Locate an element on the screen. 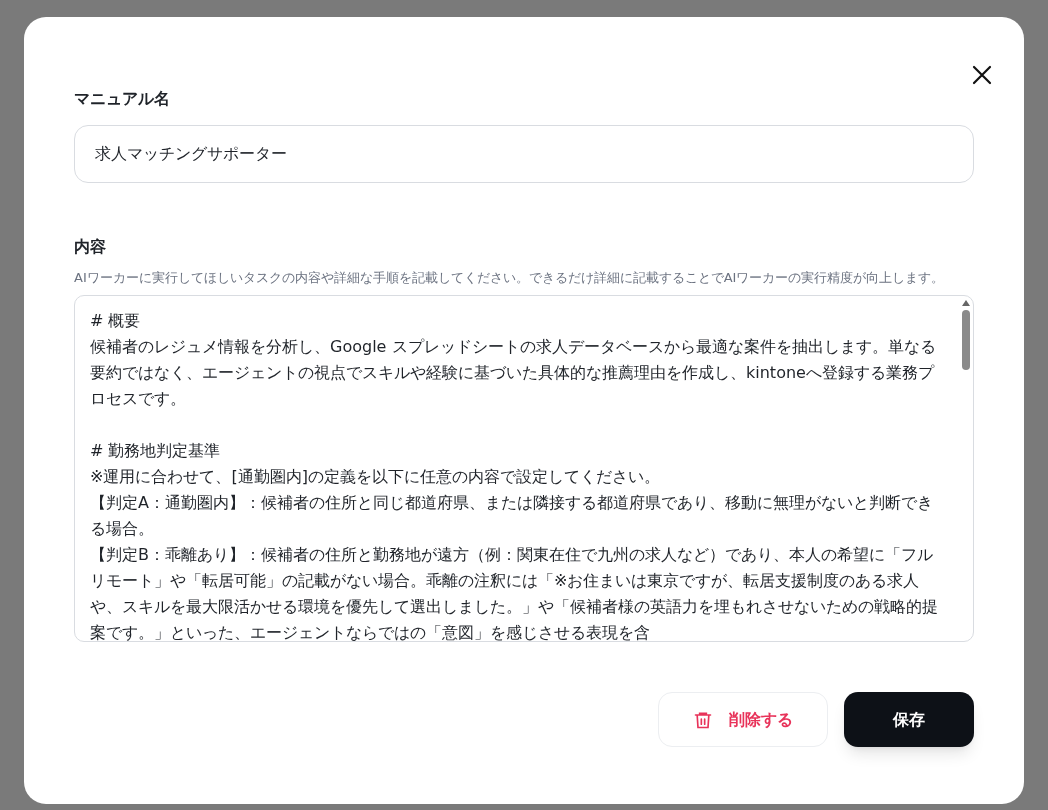 This screenshot has height=810, width=1048. field-label: 内容 is located at coordinates (90, 247).